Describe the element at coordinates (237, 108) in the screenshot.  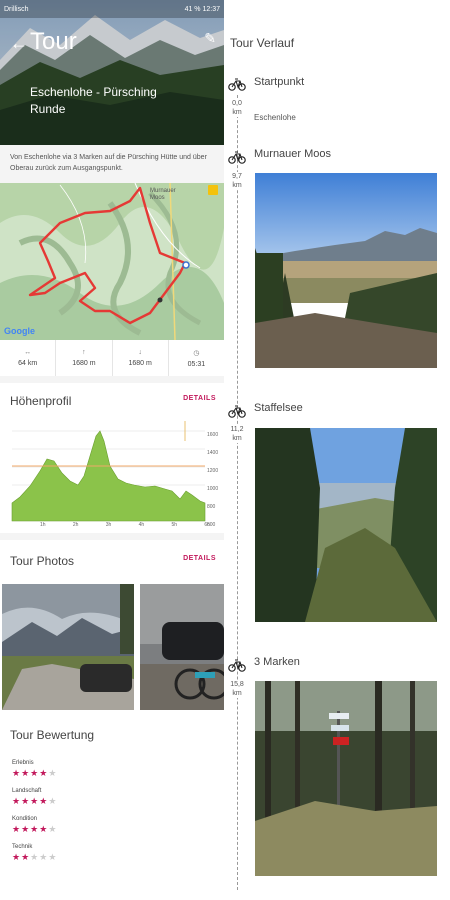
I see `waypoint-distance: 0,0 km` at that location.